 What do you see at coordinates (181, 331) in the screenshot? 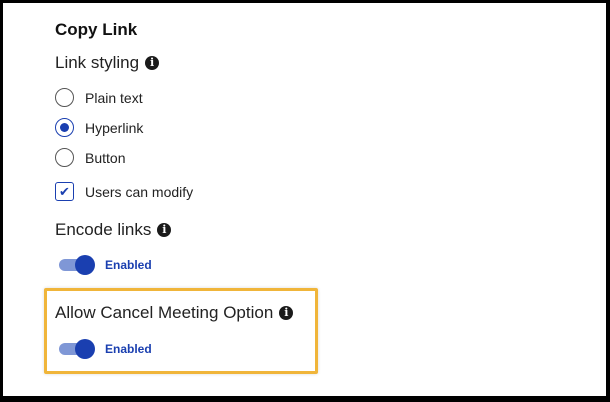
I see `highlight-box` at bounding box center [181, 331].